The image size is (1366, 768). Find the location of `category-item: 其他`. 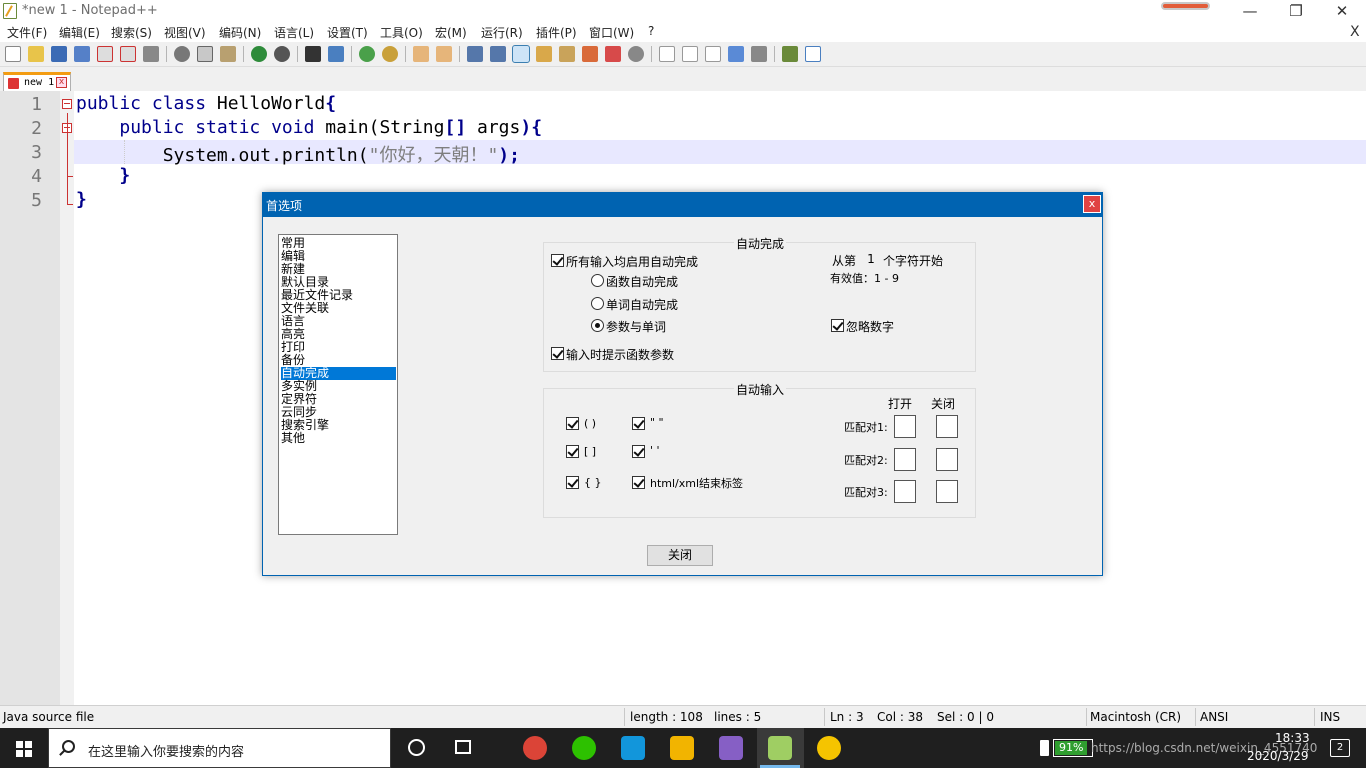

category-item: 其他 is located at coordinates (338, 438).